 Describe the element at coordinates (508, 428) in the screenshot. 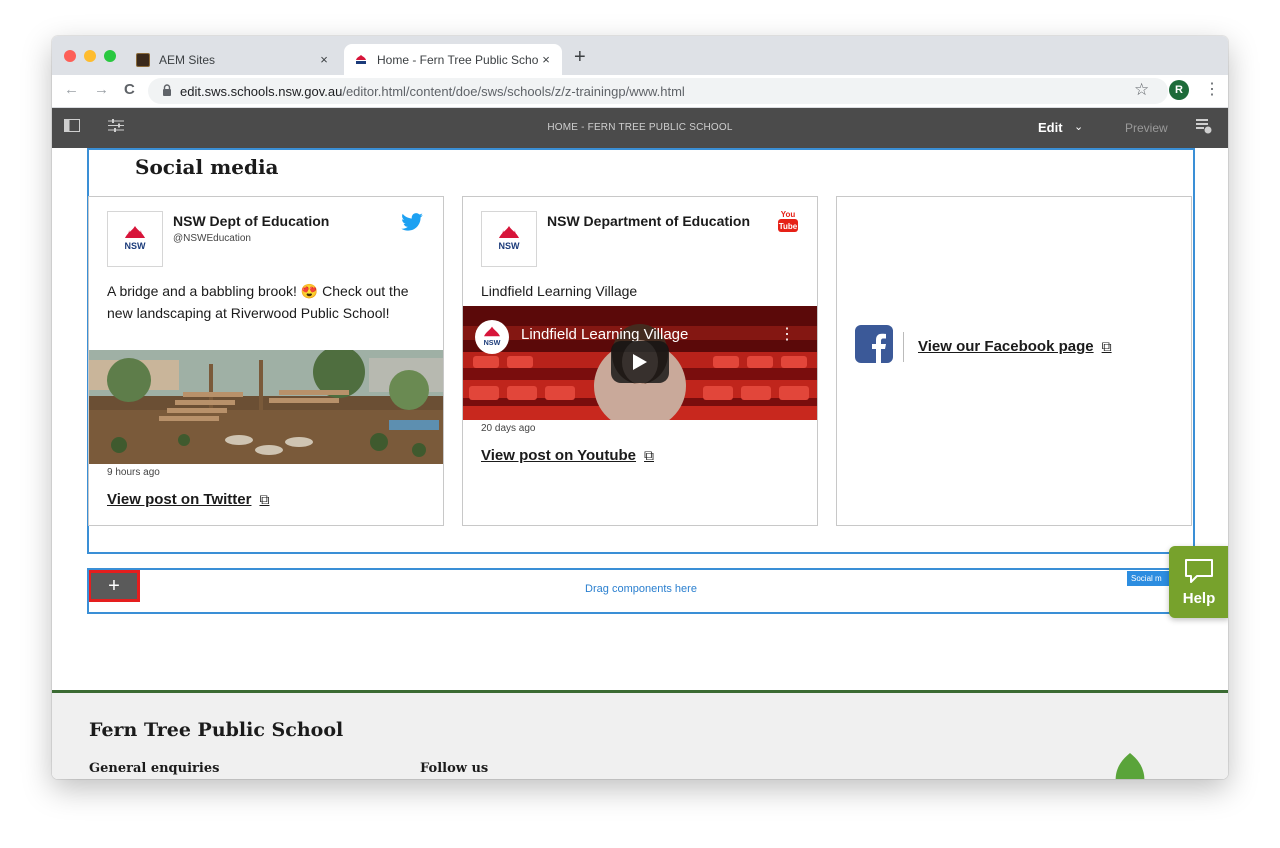

I see `video-time: 20 days ago` at that location.